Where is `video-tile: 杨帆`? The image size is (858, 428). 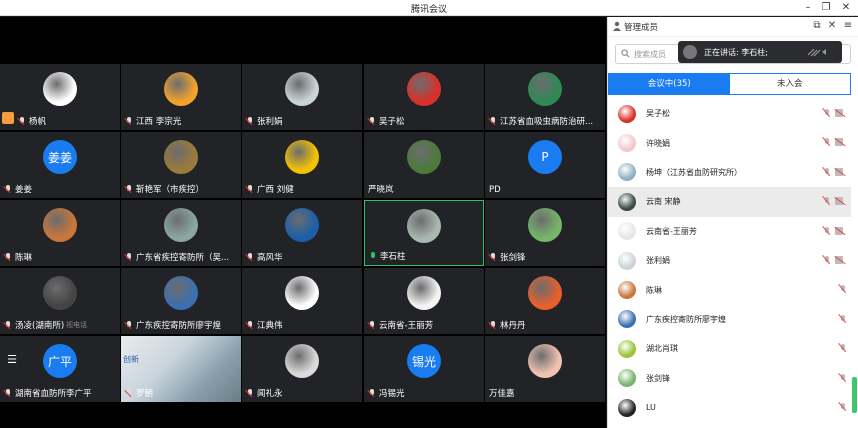
video-tile: 杨帆 is located at coordinates (60, 97).